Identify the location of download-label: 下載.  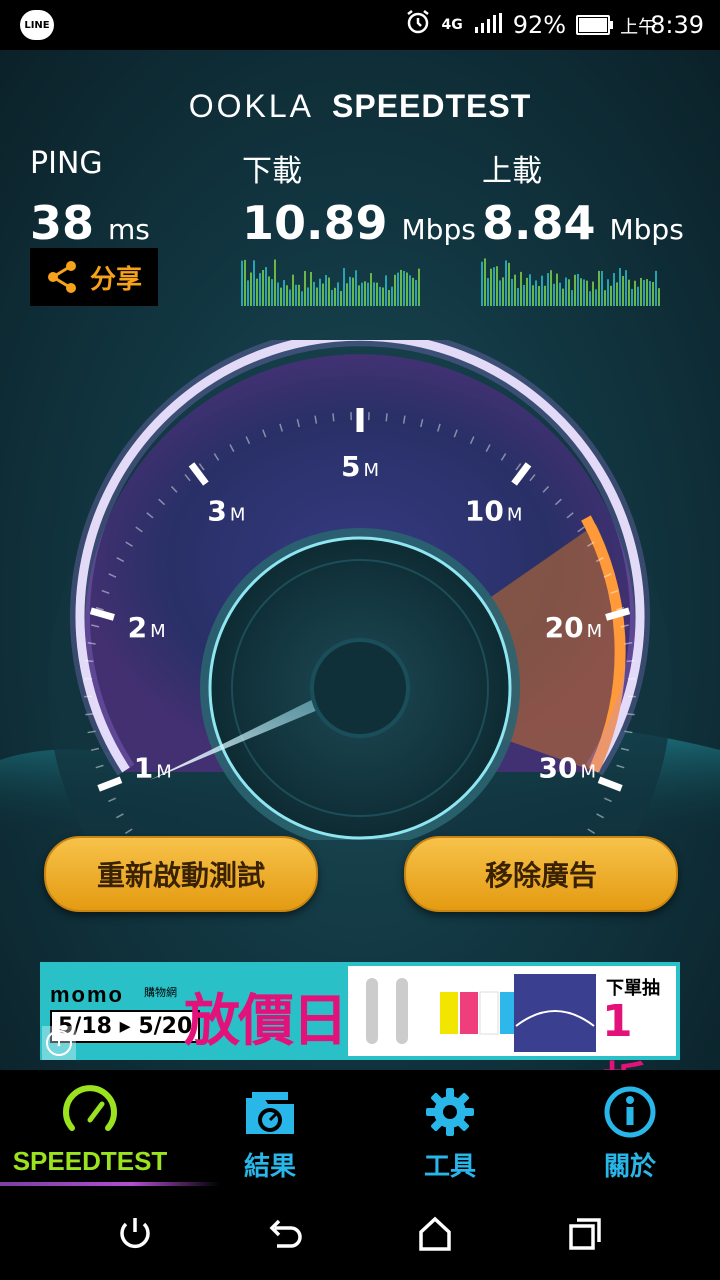
(272, 171).